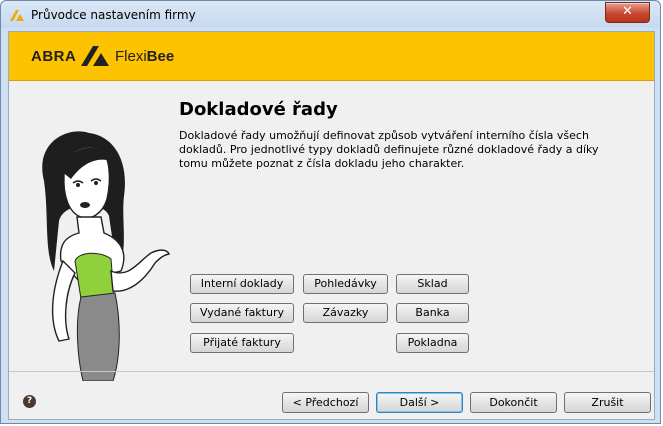 This screenshot has width=663, height=426. Describe the element at coordinates (258, 109) in the screenshot. I see `page-heading: Dokladové řady` at that location.